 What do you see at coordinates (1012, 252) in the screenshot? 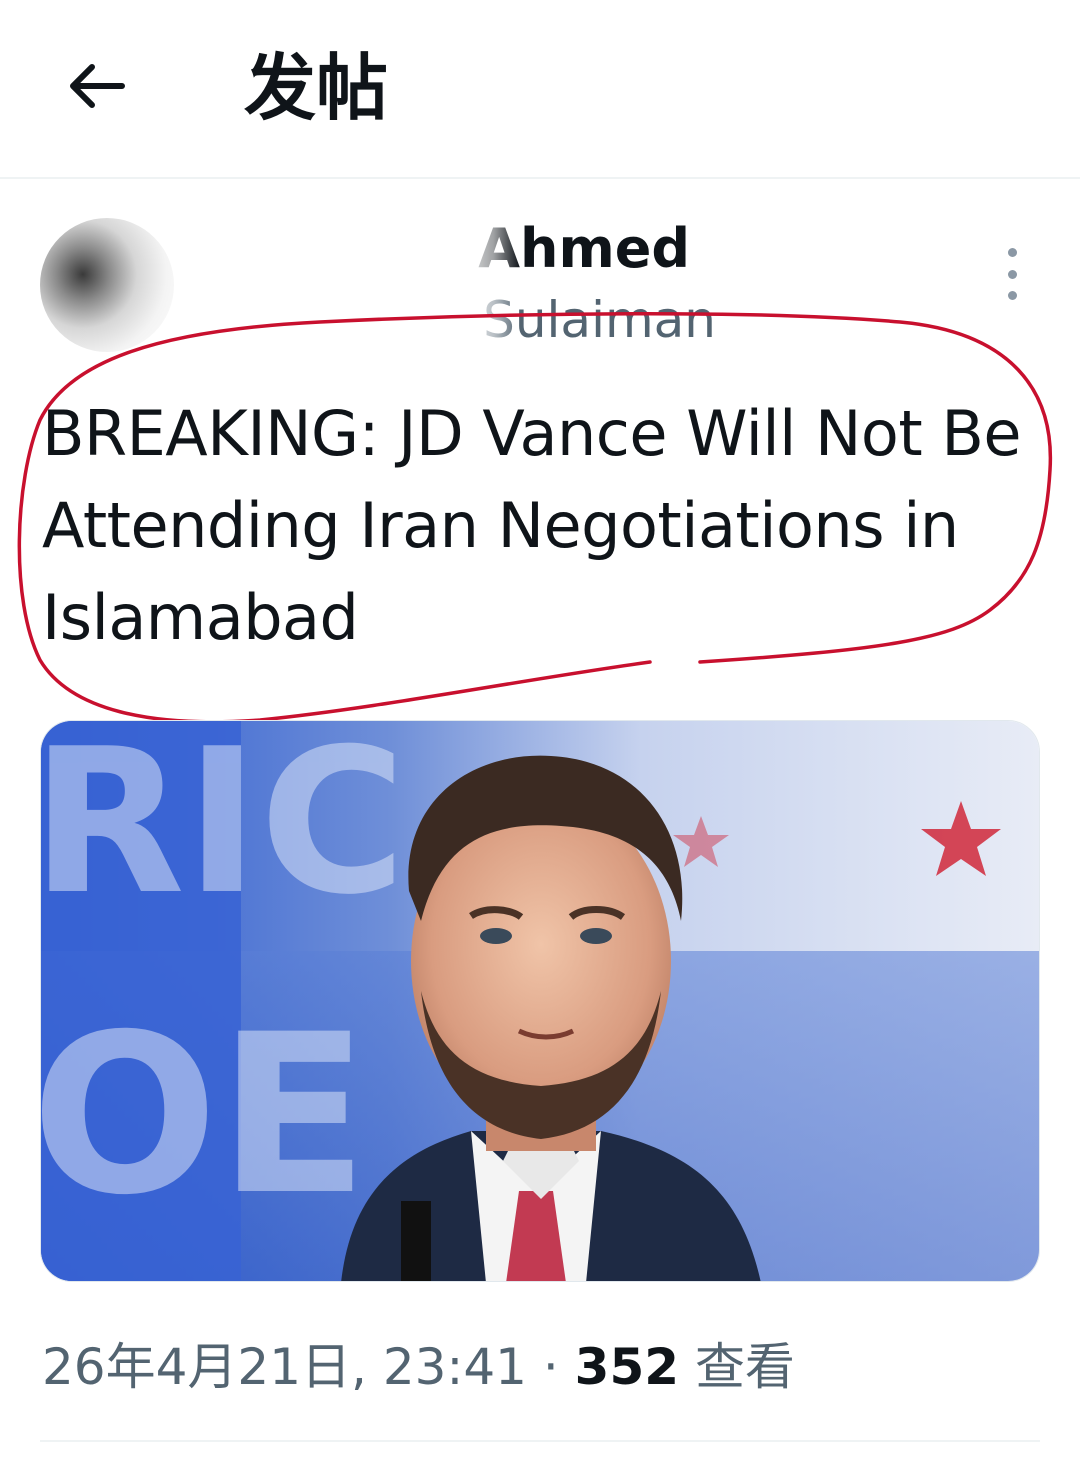
I see `more-vertical-icon` at bounding box center [1012, 252].